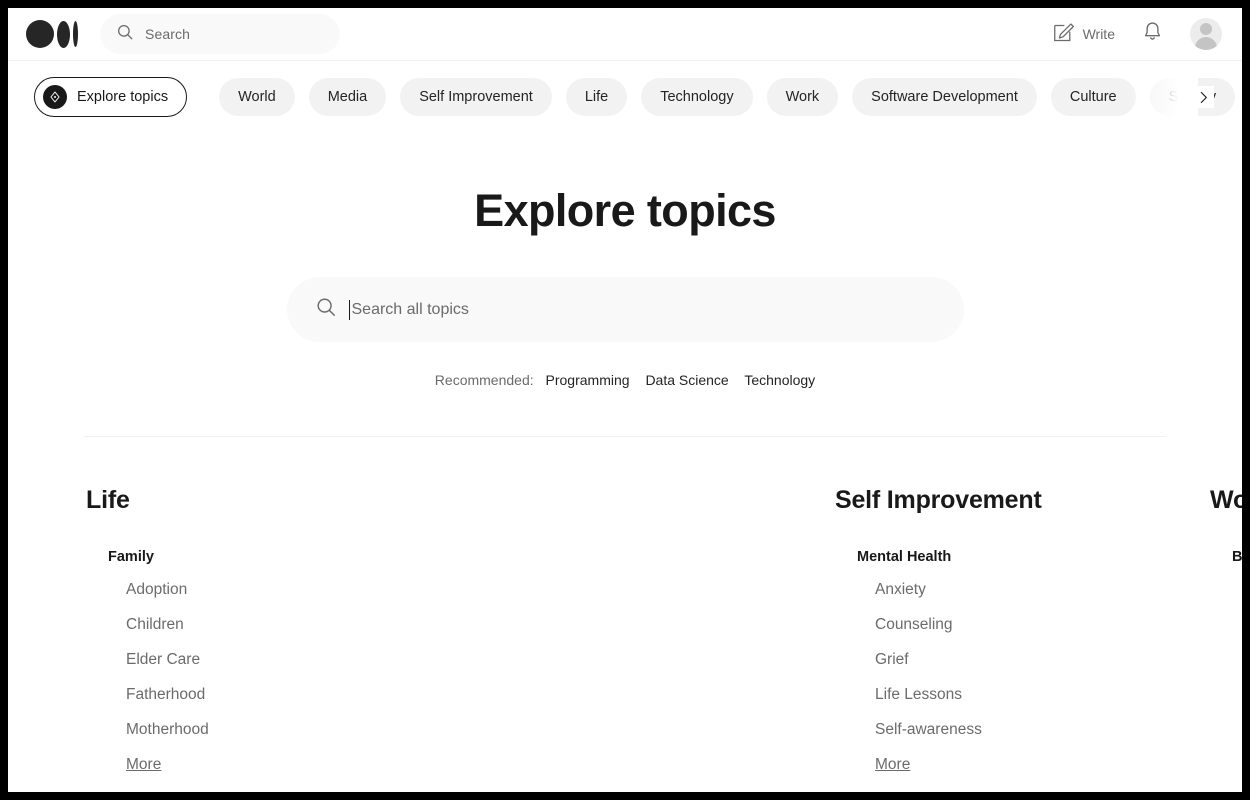 The height and width of the screenshot is (800, 1250). I want to click on list-item: Motherhood, so click(292, 730).